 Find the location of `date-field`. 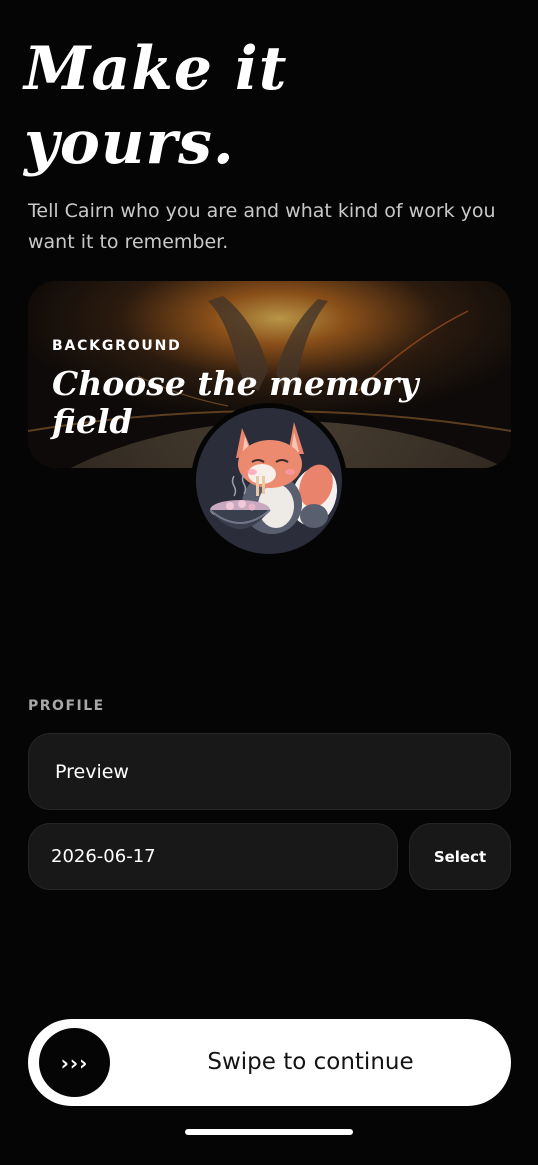

date-field is located at coordinates (213, 856).